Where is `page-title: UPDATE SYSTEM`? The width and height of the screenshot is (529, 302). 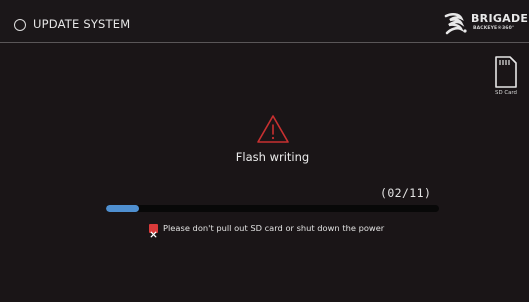
page-title: UPDATE SYSTEM is located at coordinates (82, 24).